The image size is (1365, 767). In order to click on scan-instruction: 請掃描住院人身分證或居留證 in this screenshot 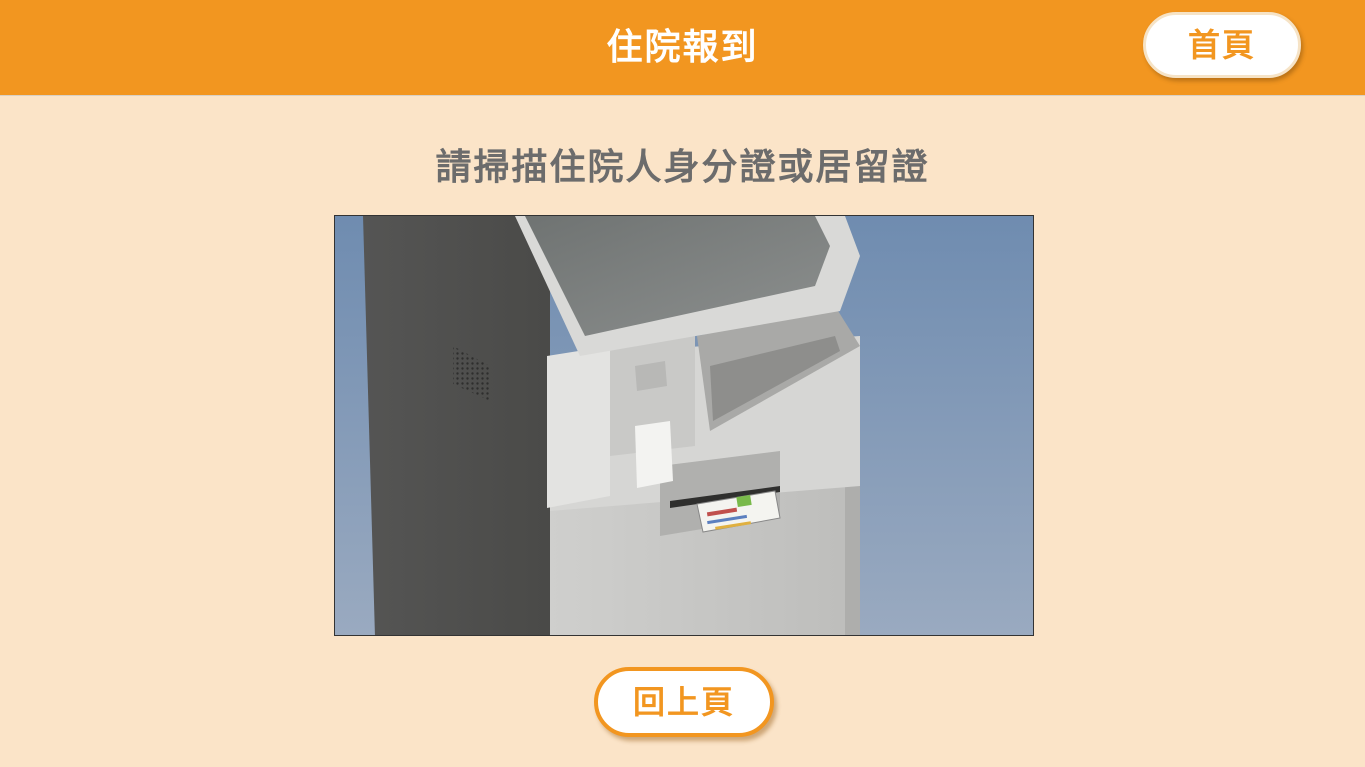, I will do `click(682, 167)`.